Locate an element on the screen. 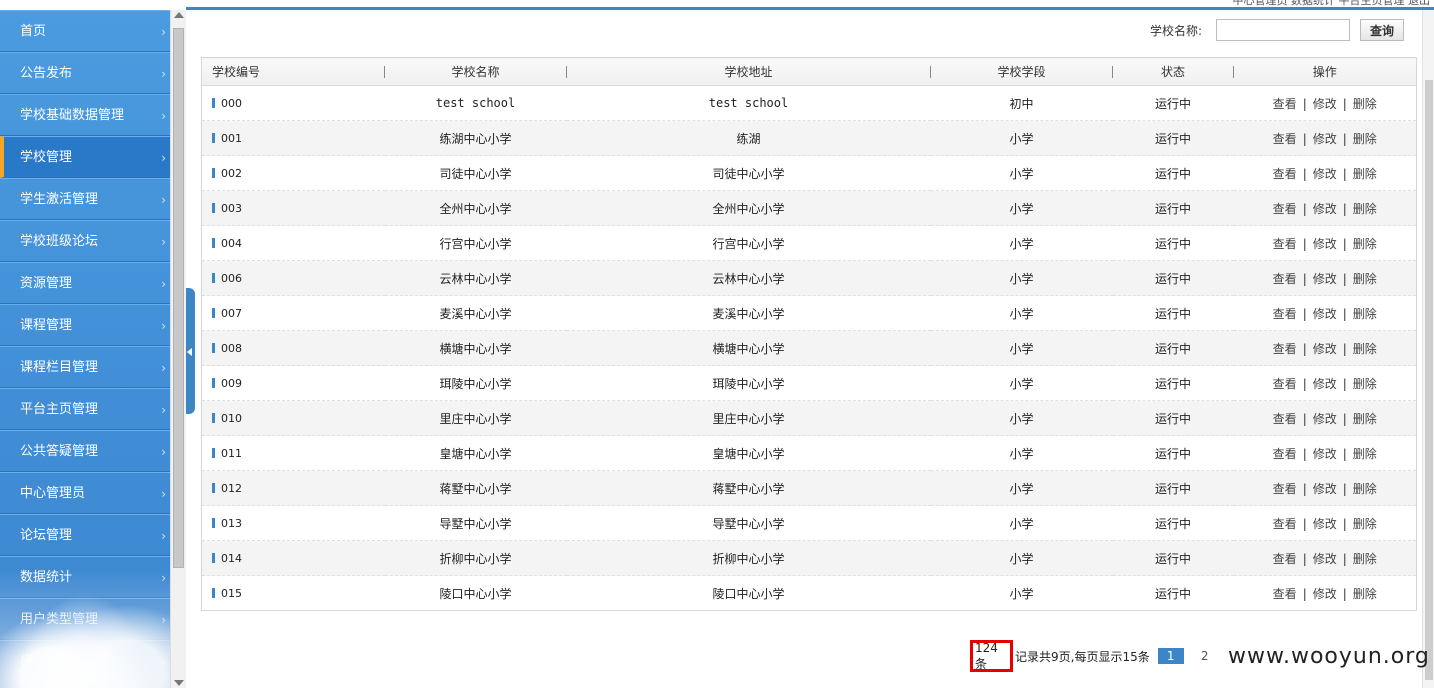 The image size is (1434, 688). top-strip: 中心管理员 数据统计 平台主页管理 退出 is located at coordinates (810, 5).